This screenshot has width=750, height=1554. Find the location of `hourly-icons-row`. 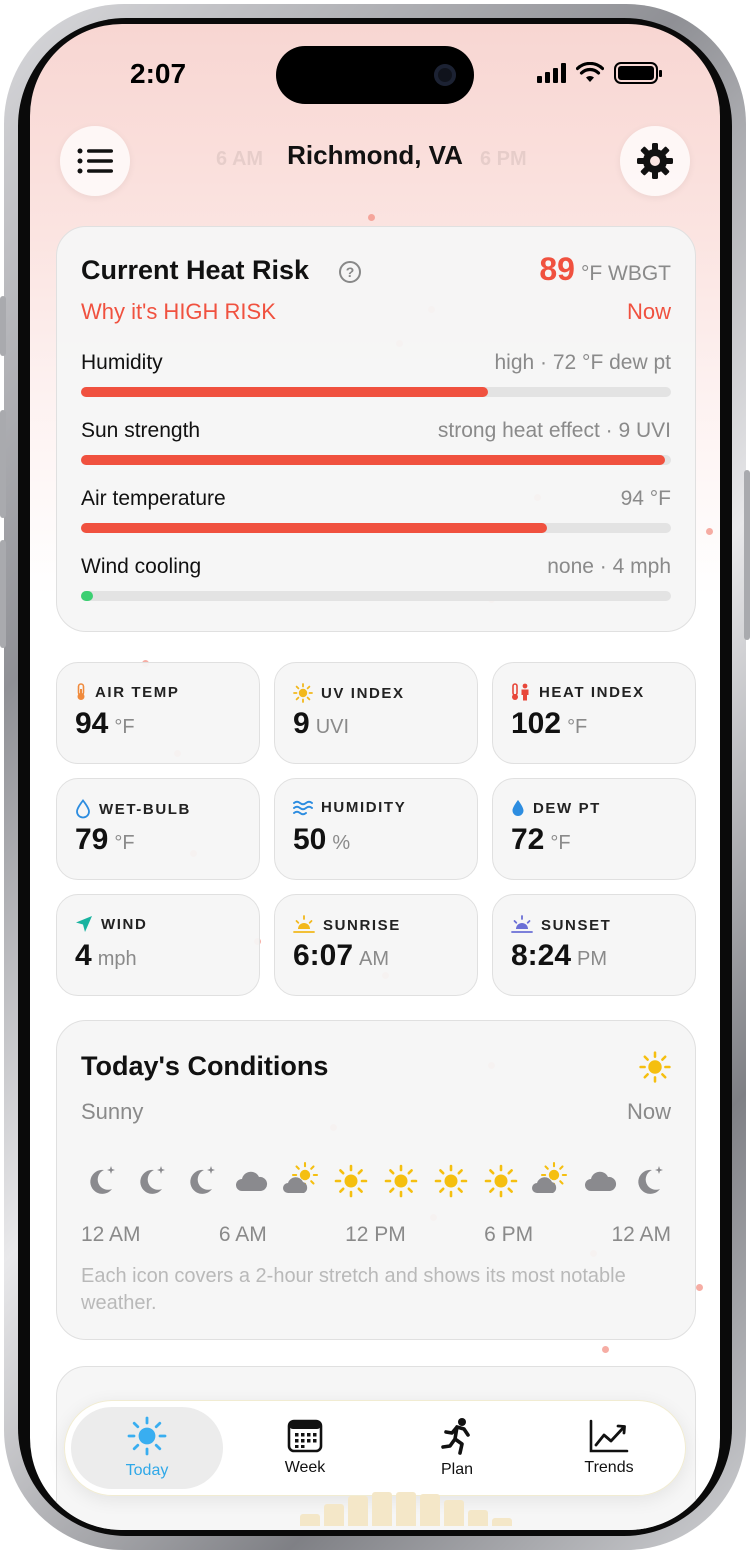

hourly-icons-row is located at coordinates (376, 1181).